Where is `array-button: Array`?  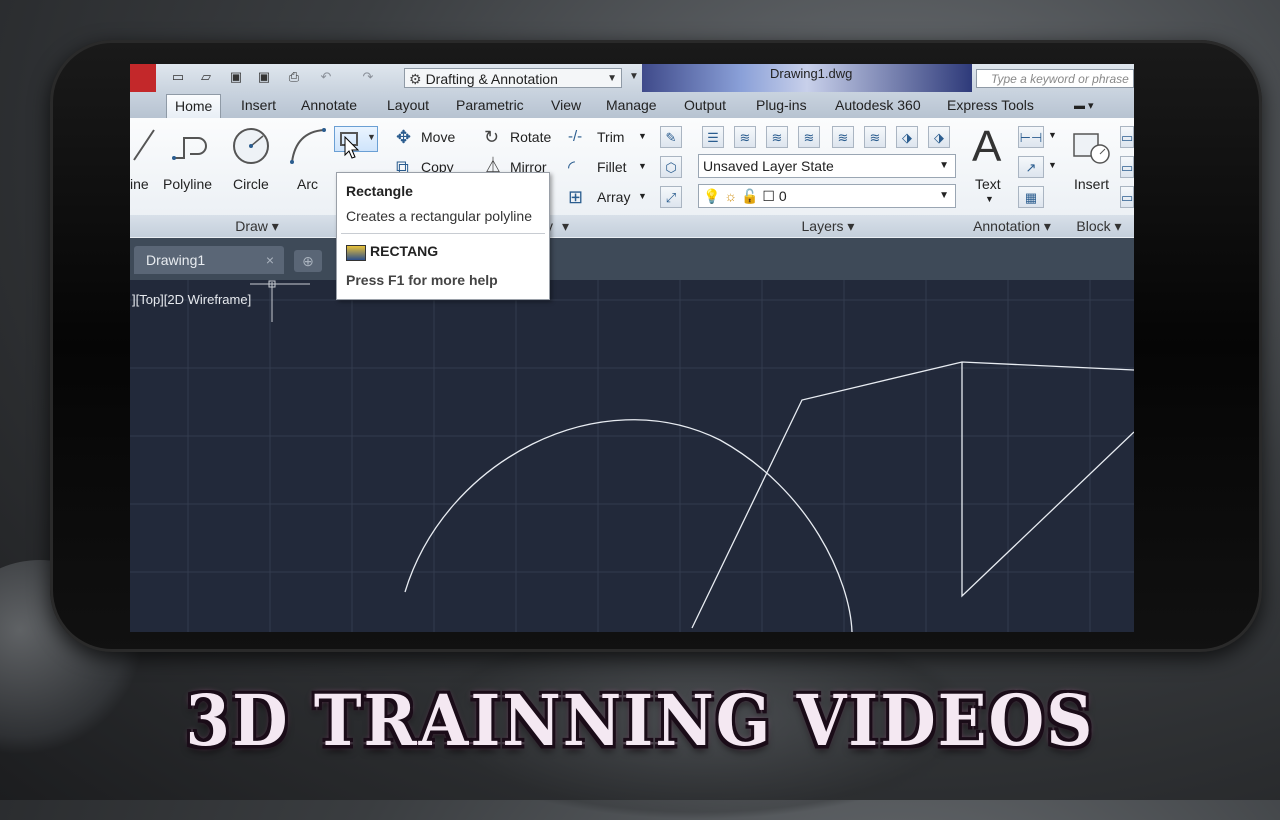 array-button: Array is located at coordinates (613, 197).